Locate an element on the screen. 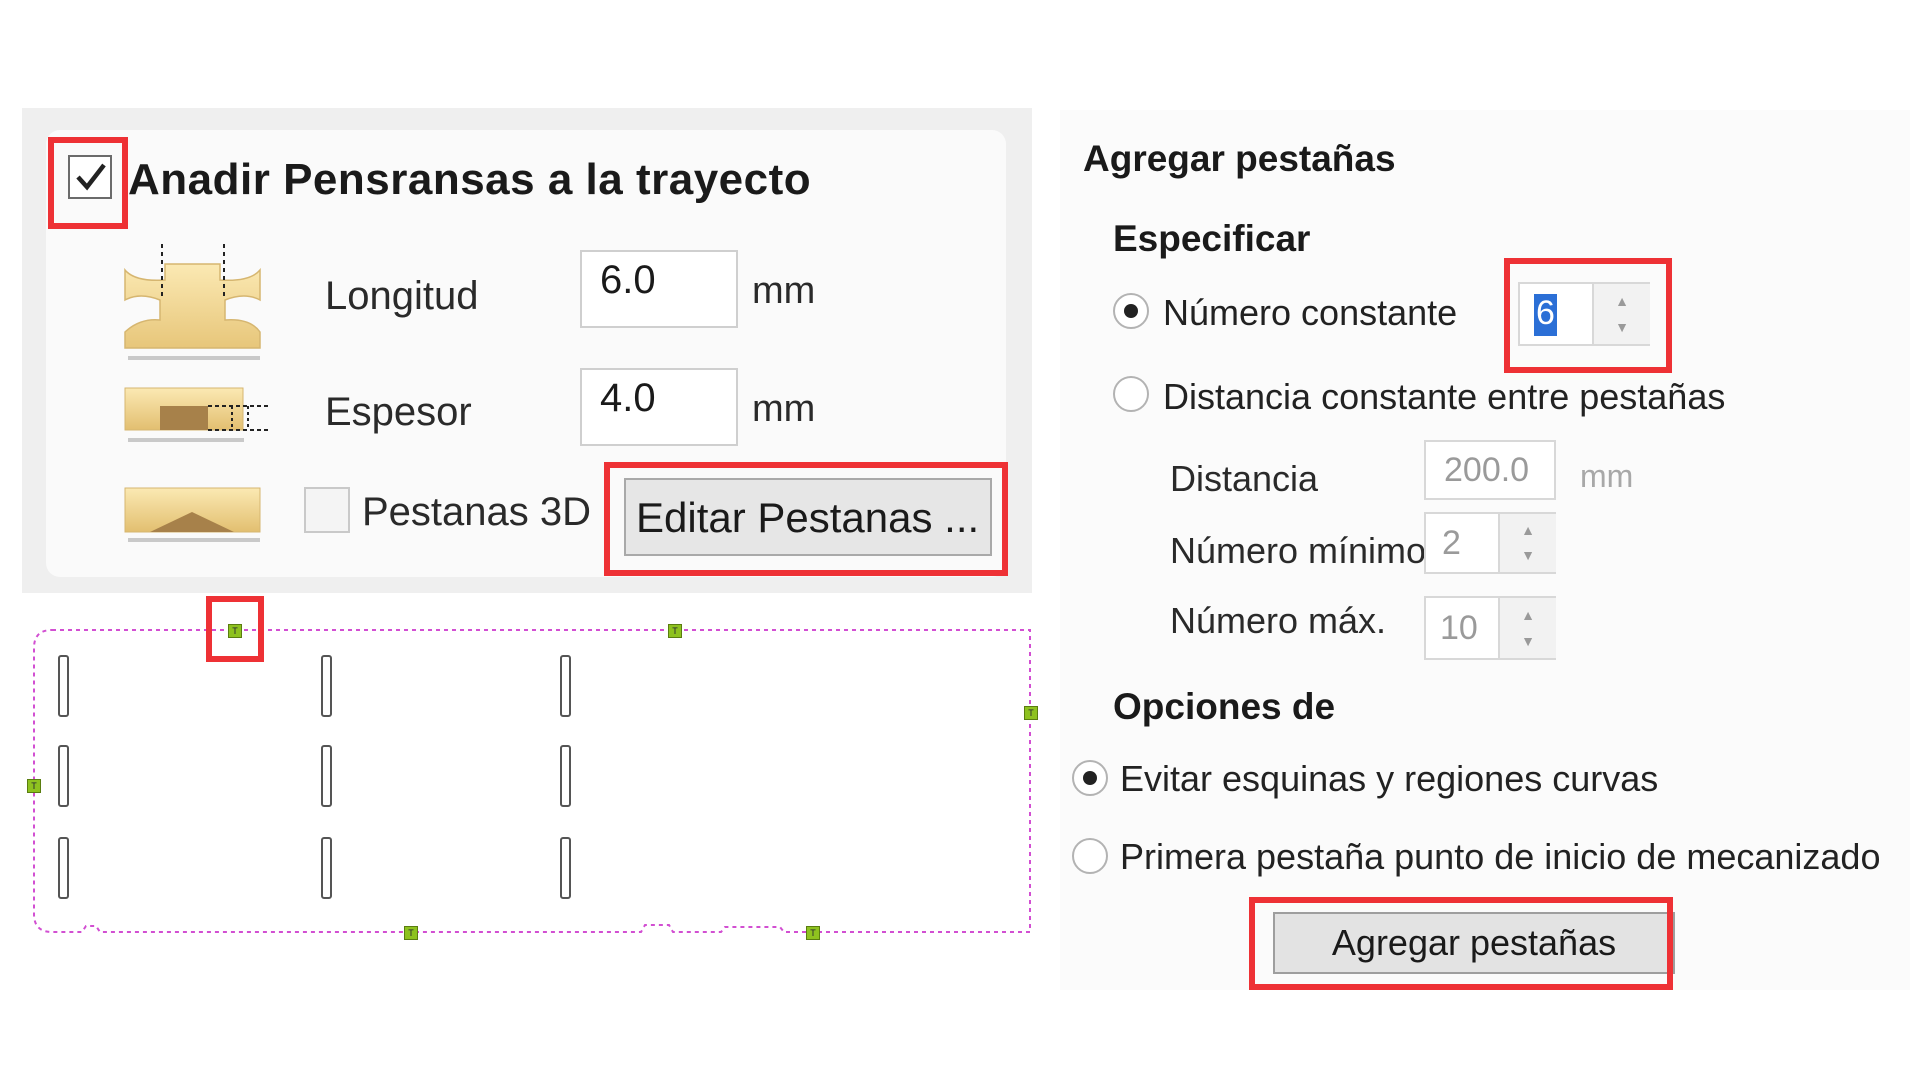 The width and height of the screenshot is (1920, 1080). constant-number-radio is located at coordinates (1131, 311).